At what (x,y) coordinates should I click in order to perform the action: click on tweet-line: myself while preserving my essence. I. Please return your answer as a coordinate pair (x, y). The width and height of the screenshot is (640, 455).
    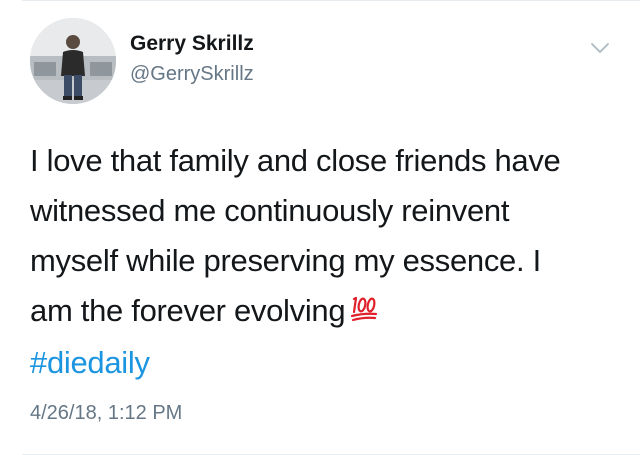
    Looking at the image, I should click on (285, 260).